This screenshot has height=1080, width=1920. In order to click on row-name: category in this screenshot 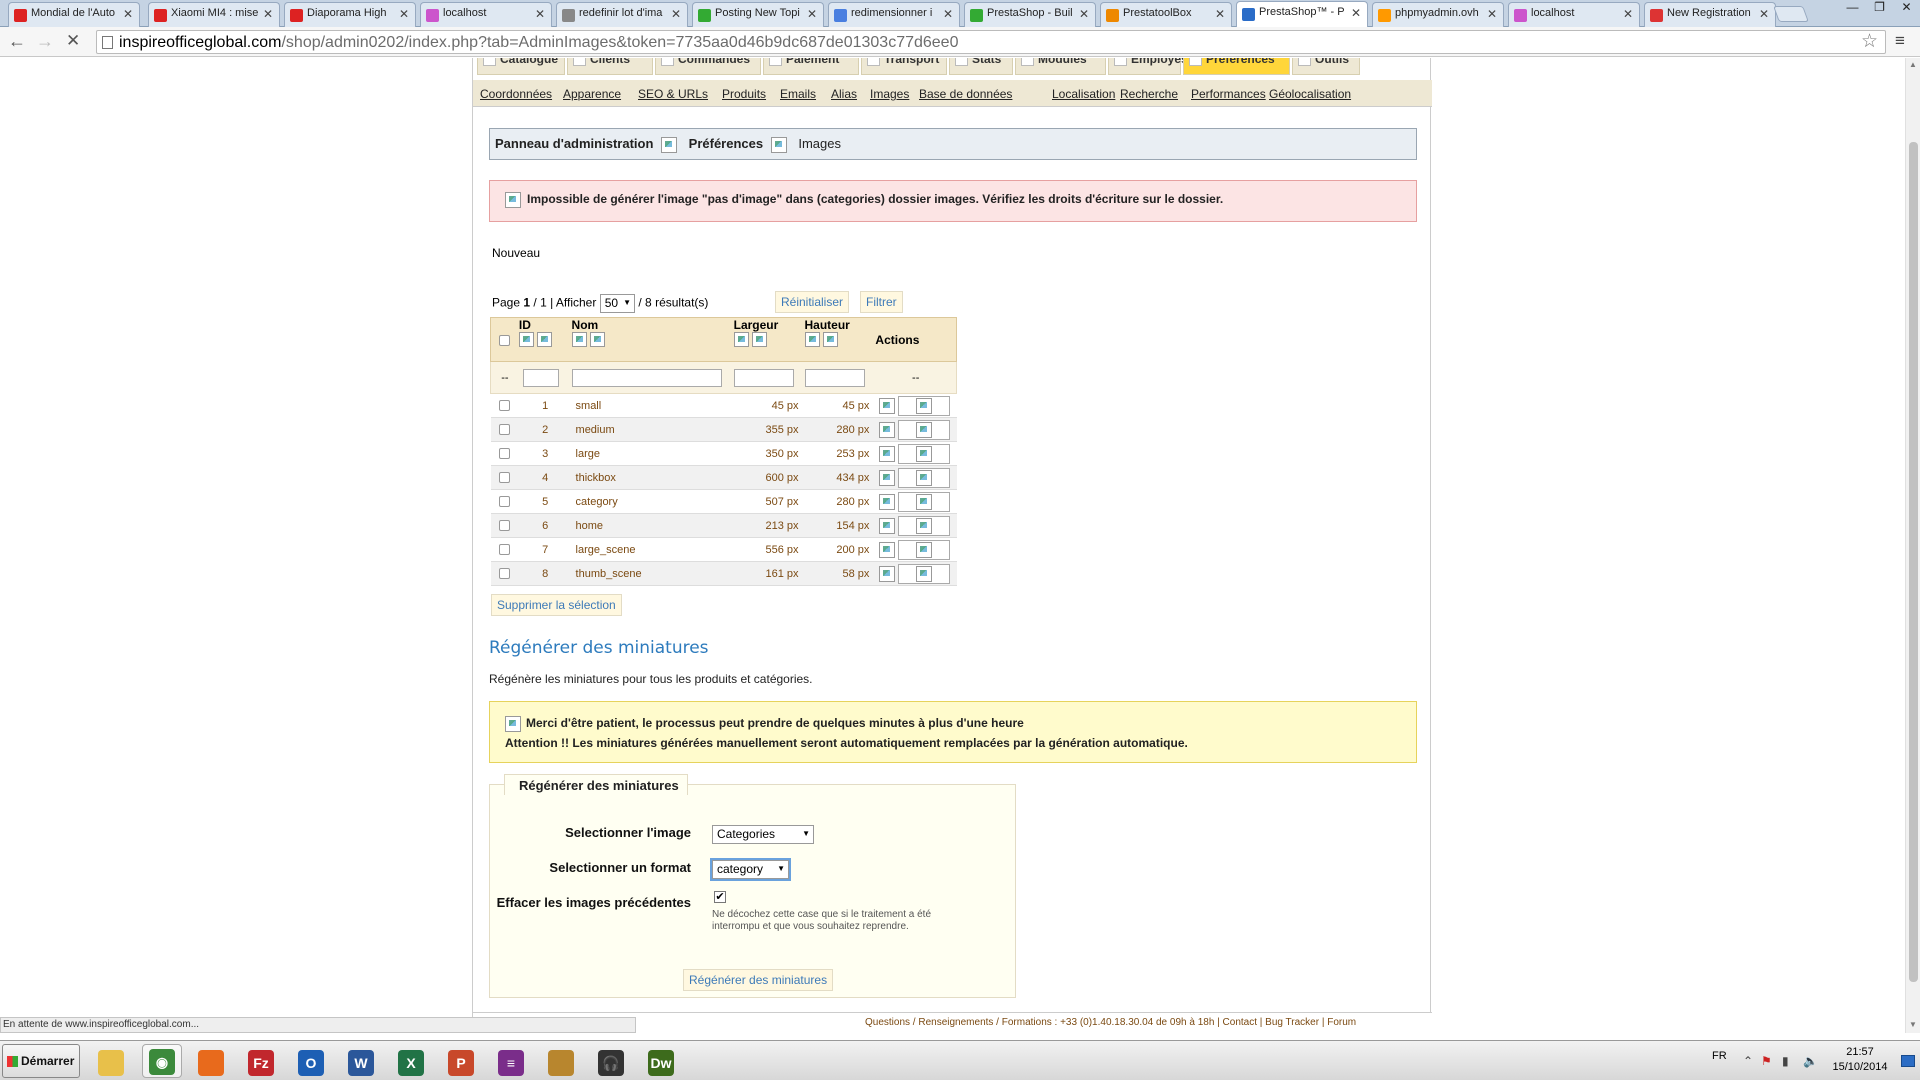, I will do `click(653, 502)`.